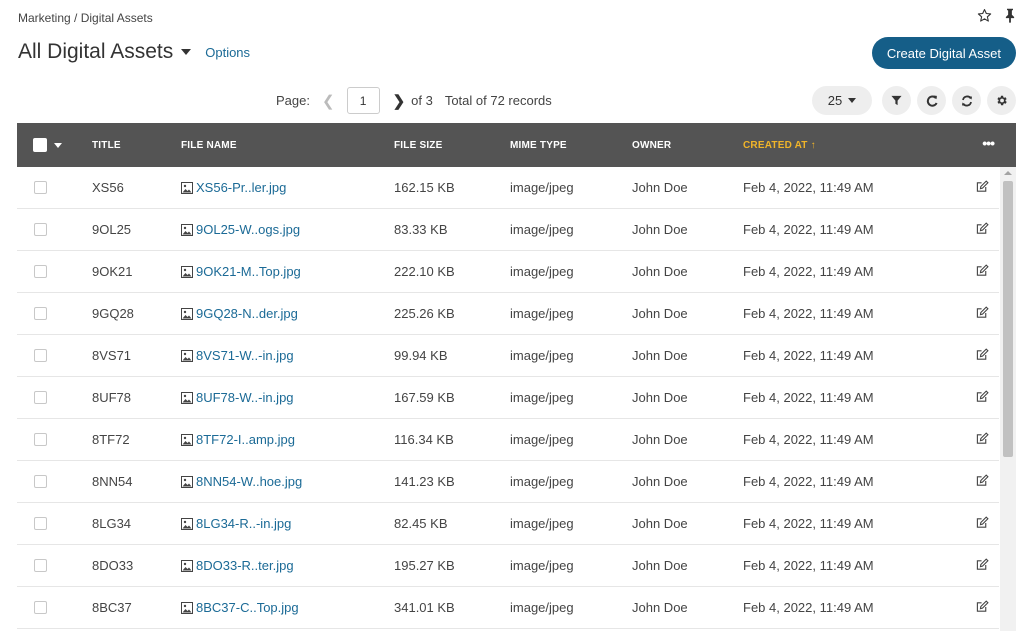 This screenshot has height=631, width=1024. Describe the element at coordinates (112, 481) in the screenshot. I see `title-cell: 8NN54` at that location.